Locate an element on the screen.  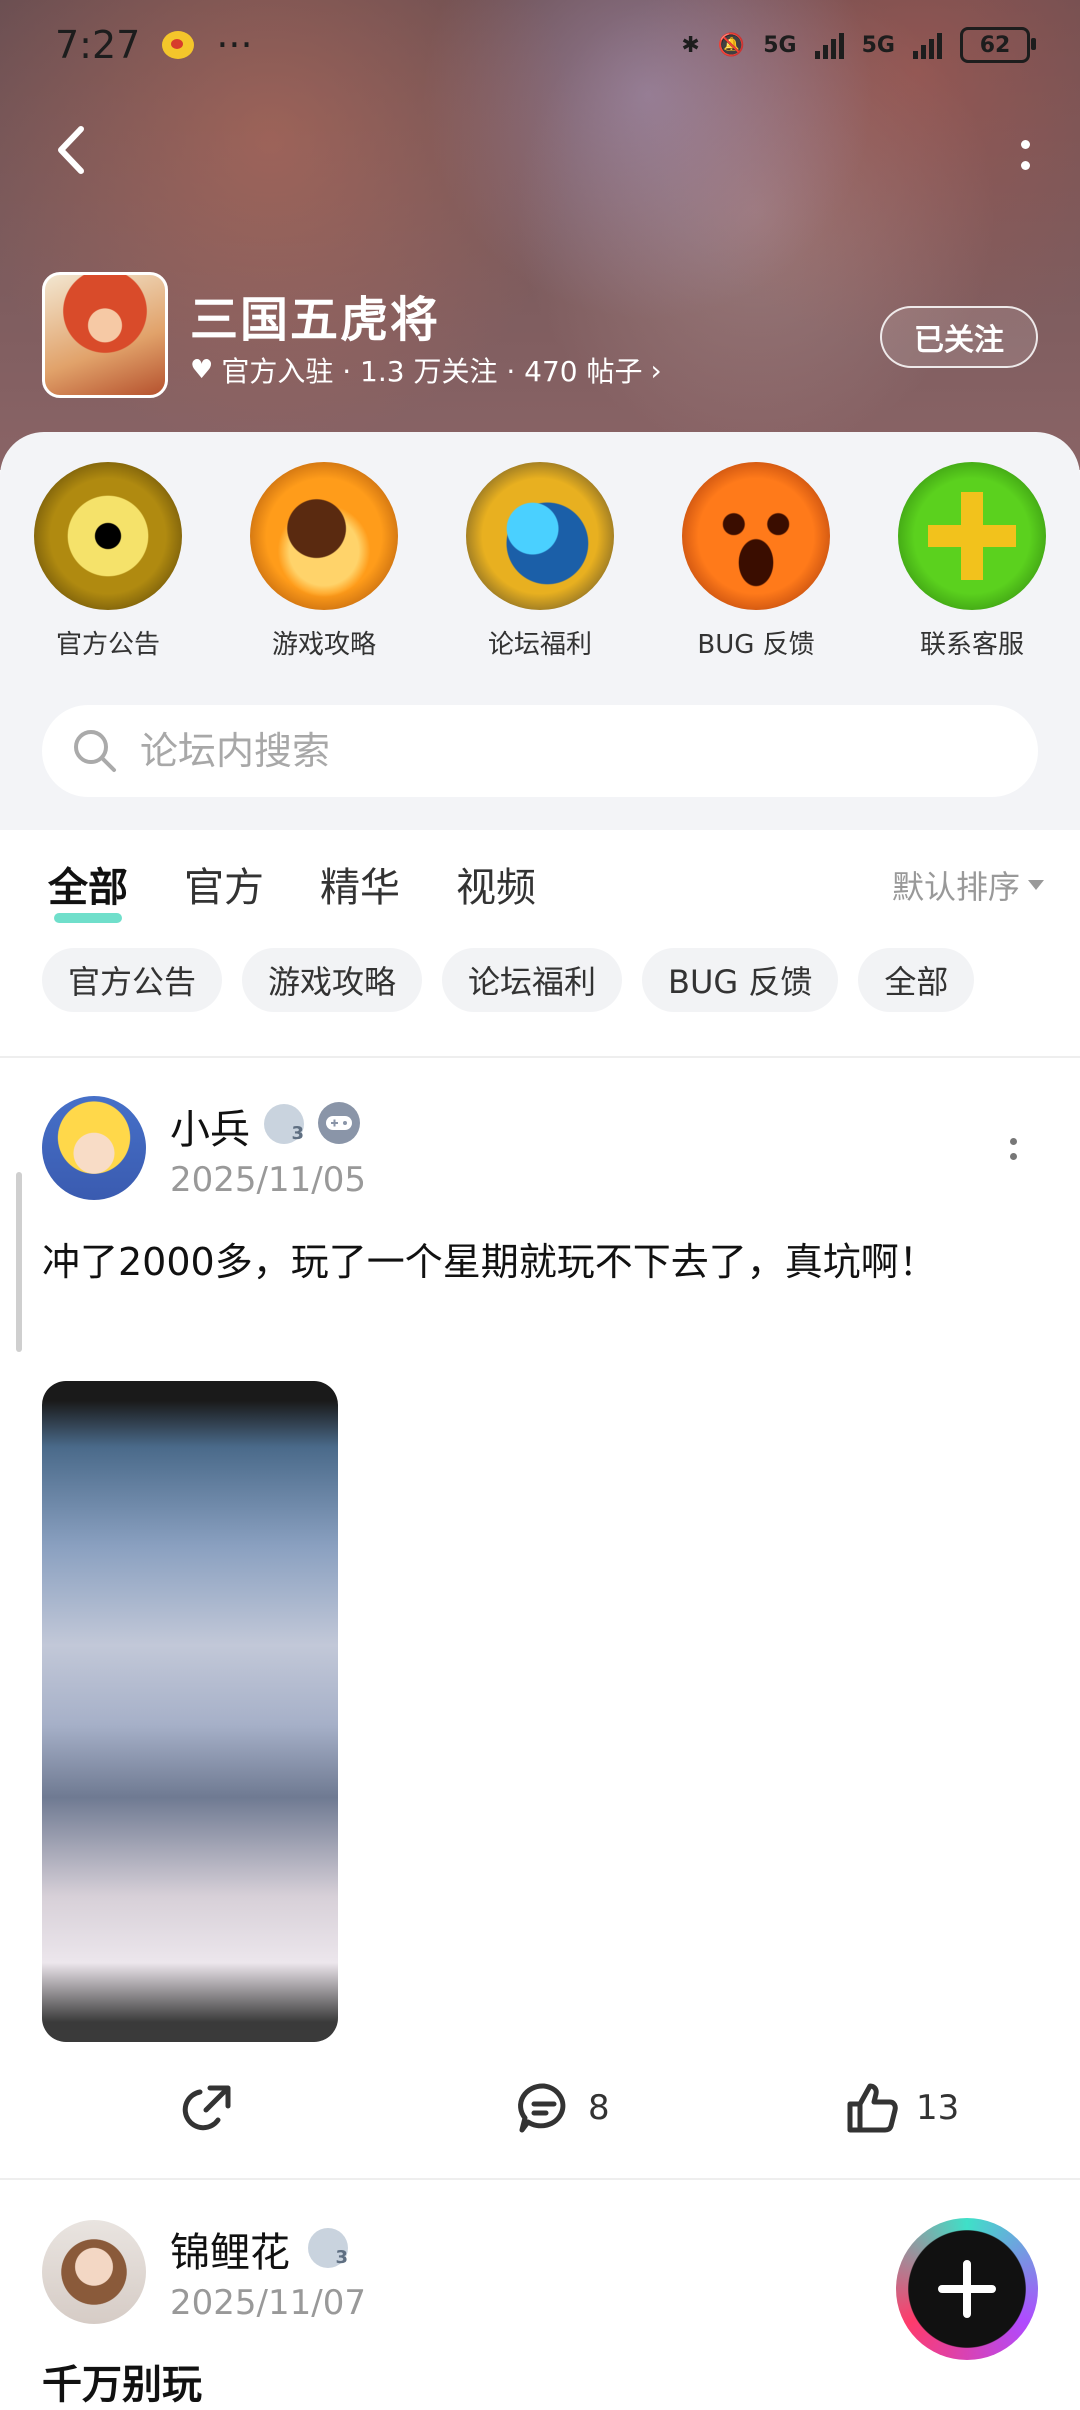
battery-level: 62 is located at coordinates (995, 45).